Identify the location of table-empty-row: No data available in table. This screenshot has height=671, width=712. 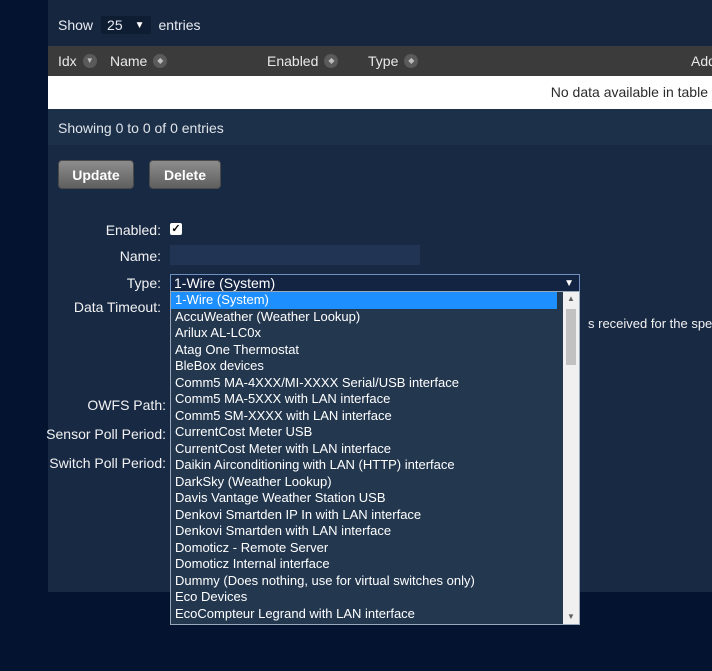
(380, 92).